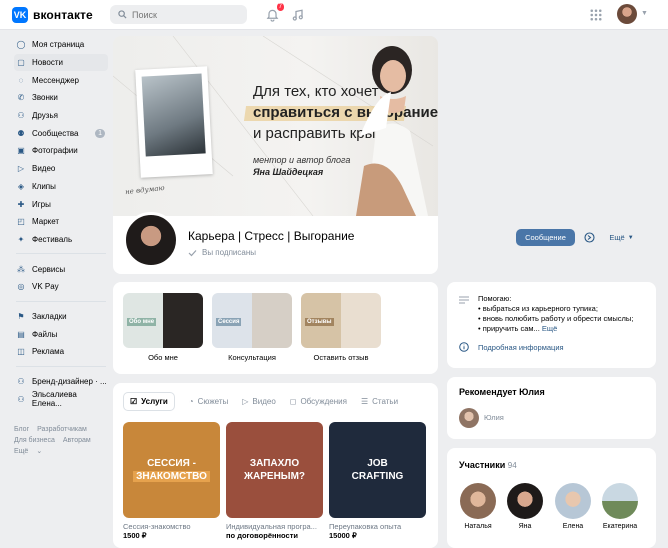 The height and width of the screenshot is (548, 668). What do you see at coordinates (61, 187) in the screenshot?
I see `sidebar-item-clips: ◈ Клипы` at bounding box center [61, 187].